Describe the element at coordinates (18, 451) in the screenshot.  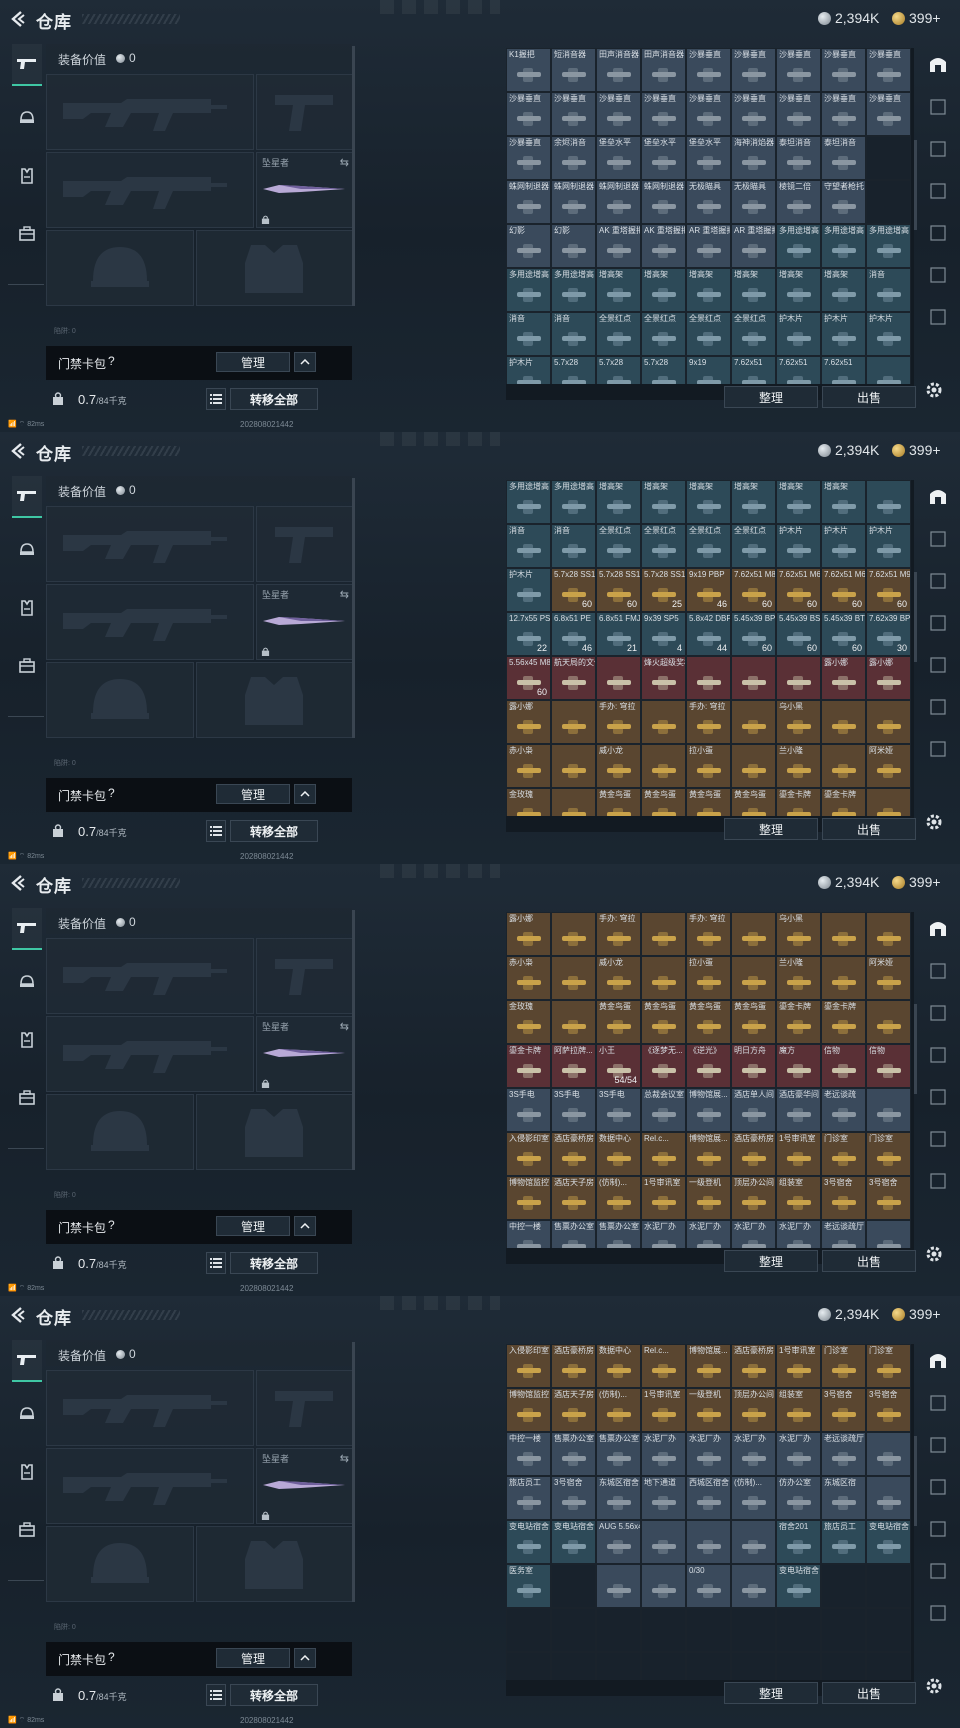
I see `back-arrow-icon` at that location.